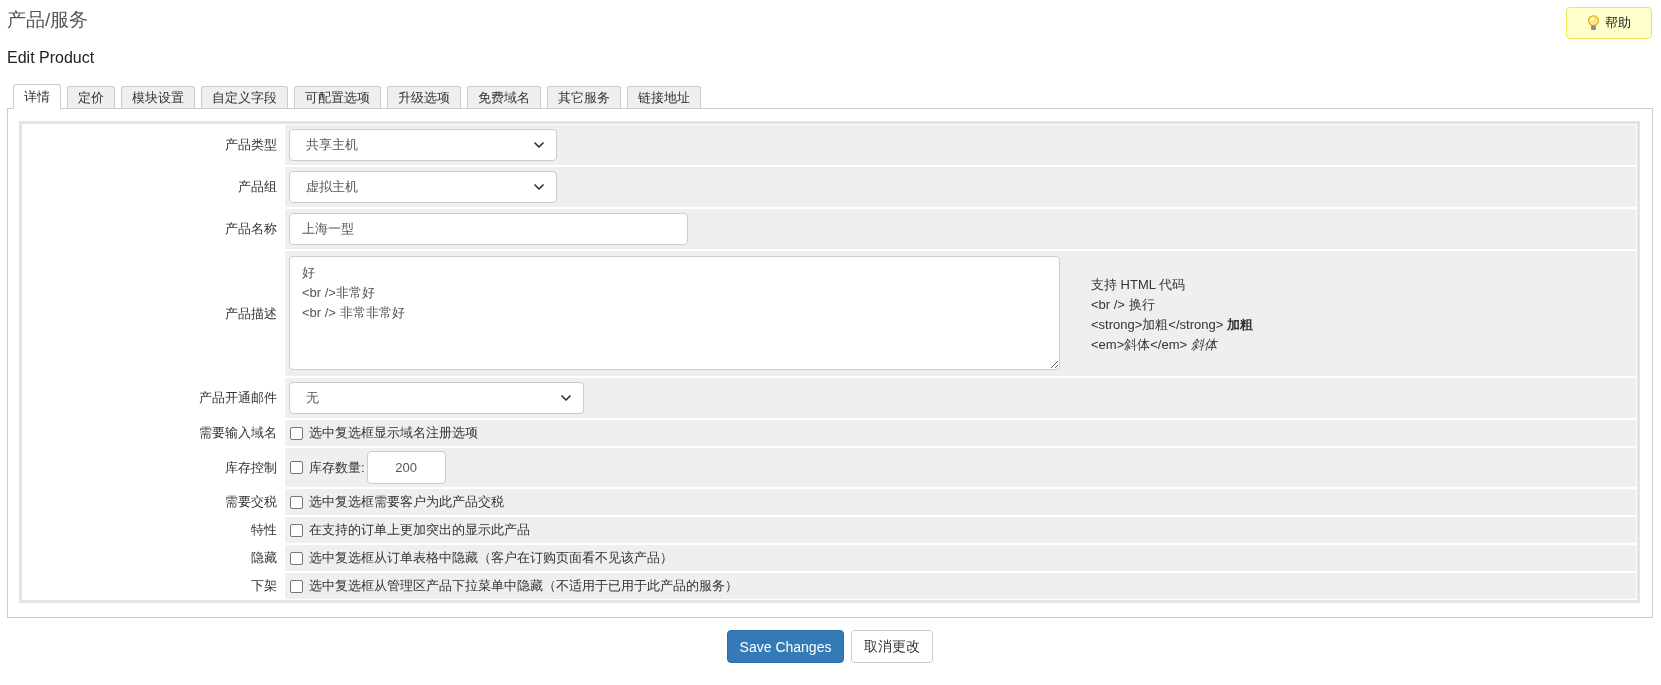 Image resolution: width=1661 pixels, height=685 pixels. Describe the element at coordinates (1593, 23) in the screenshot. I see `lightbulb-icon` at that location.